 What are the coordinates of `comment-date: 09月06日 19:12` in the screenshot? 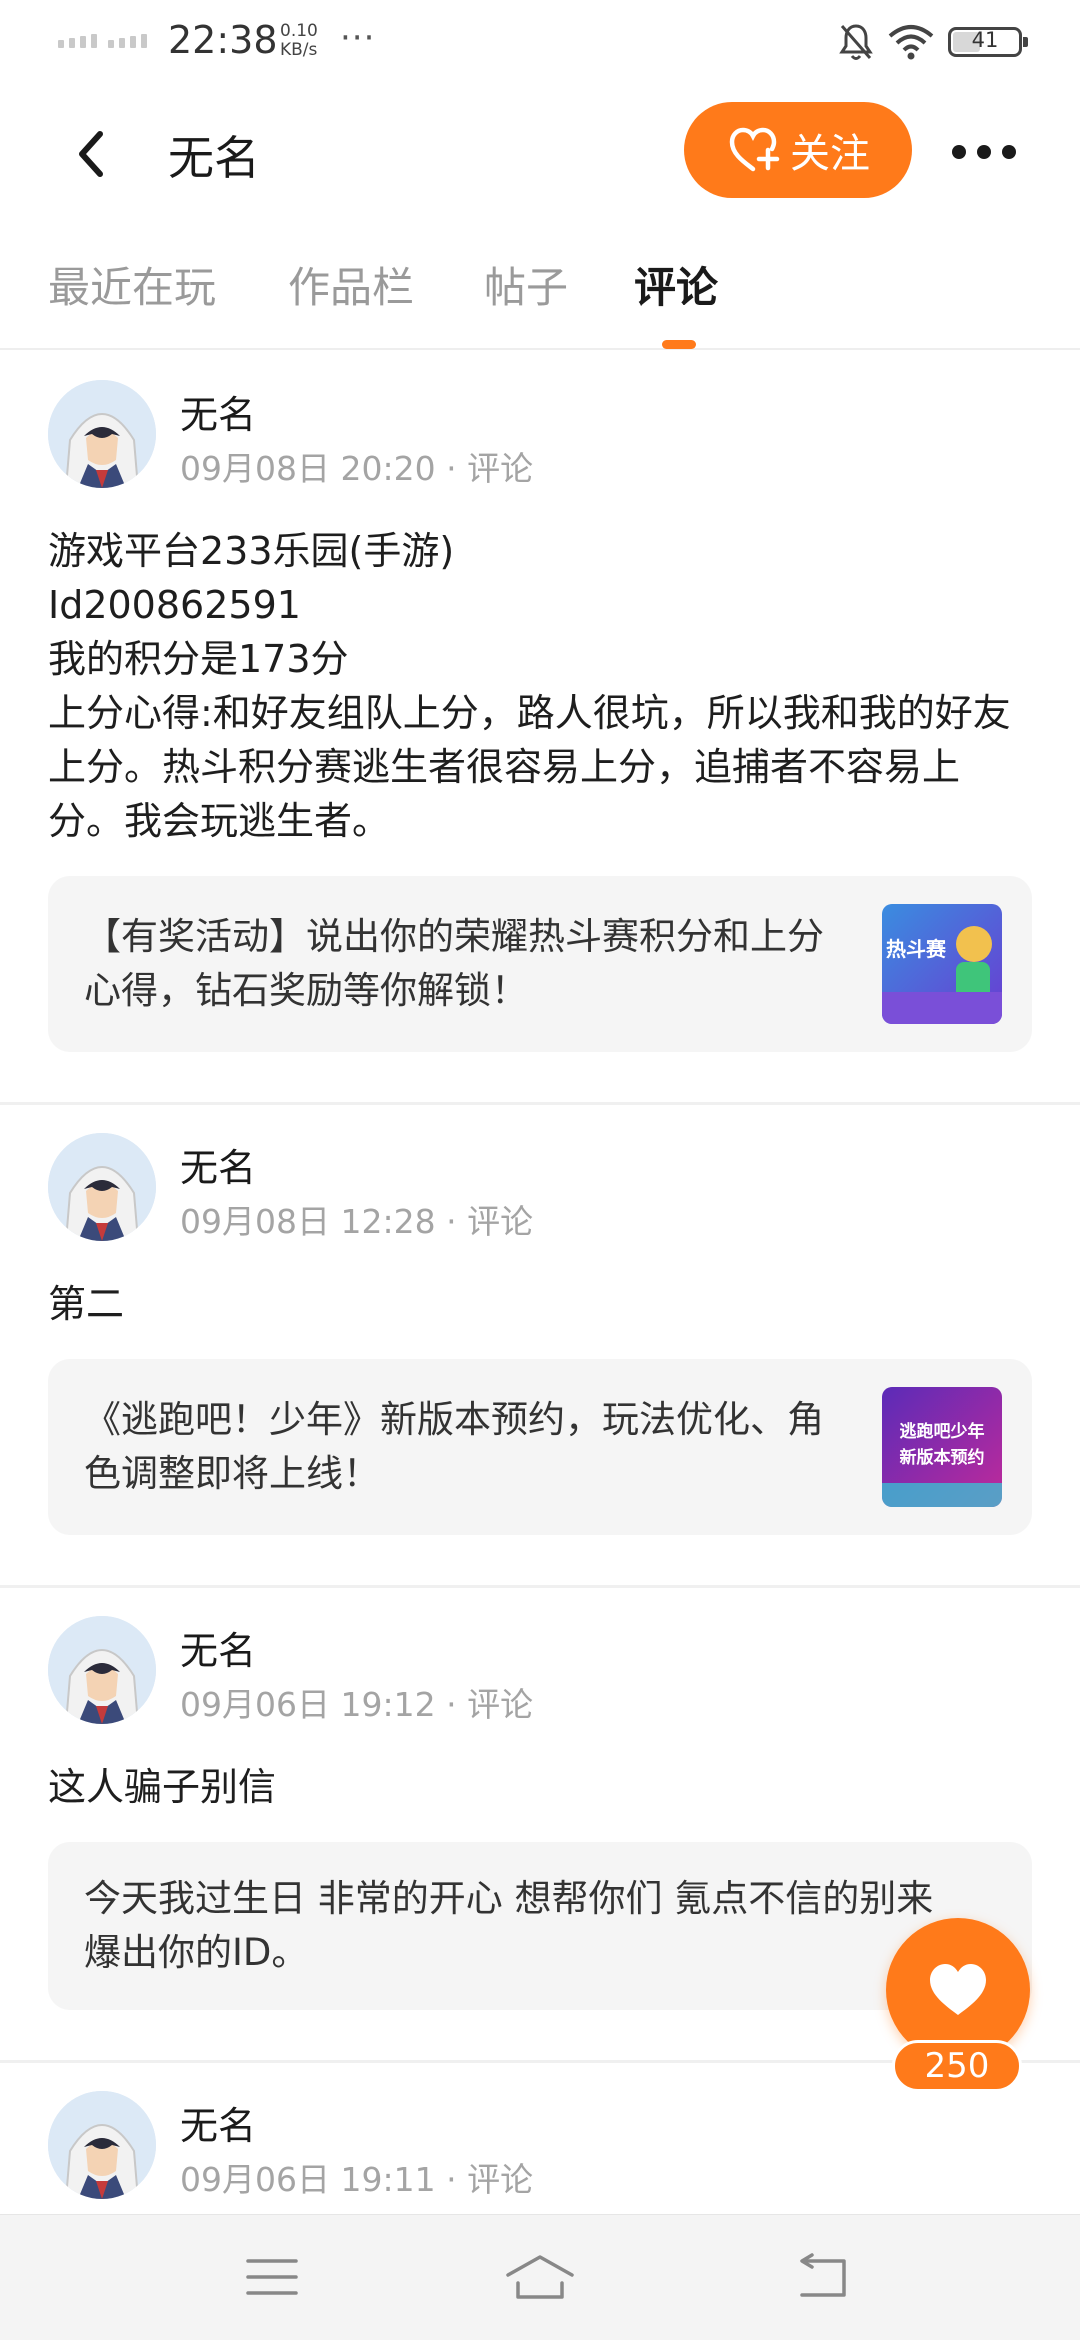 It's located at (308, 1704).